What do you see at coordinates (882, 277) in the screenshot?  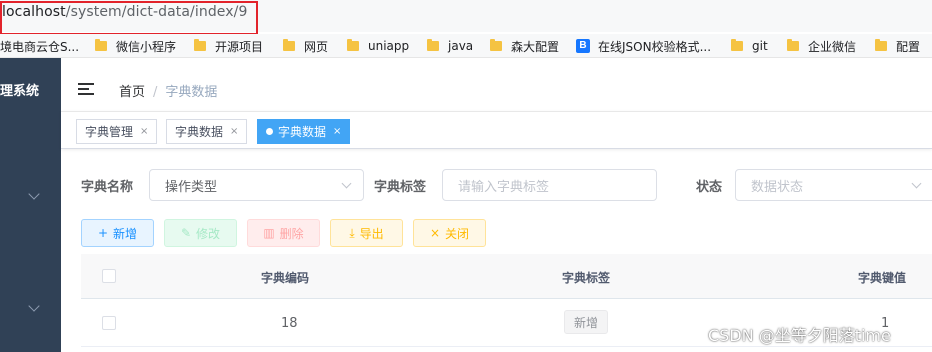 I see `column-header-dict-value: 字典键值` at bounding box center [882, 277].